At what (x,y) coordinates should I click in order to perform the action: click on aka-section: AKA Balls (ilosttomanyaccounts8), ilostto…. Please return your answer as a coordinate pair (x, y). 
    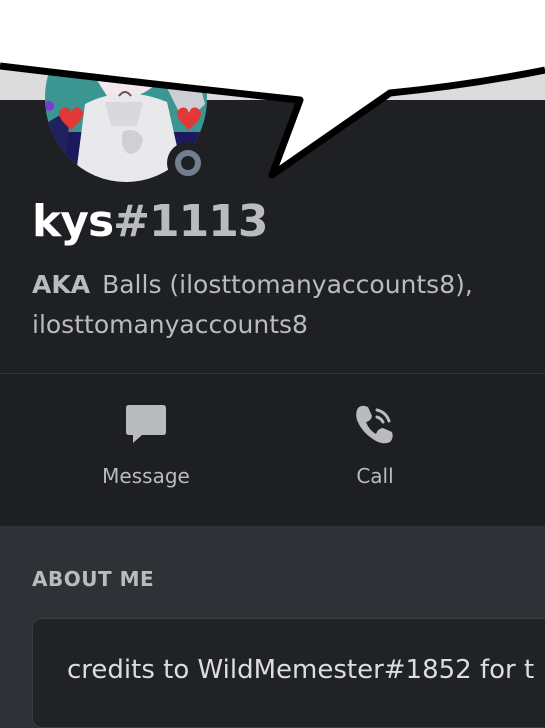
    Looking at the image, I should click on (282, 305).